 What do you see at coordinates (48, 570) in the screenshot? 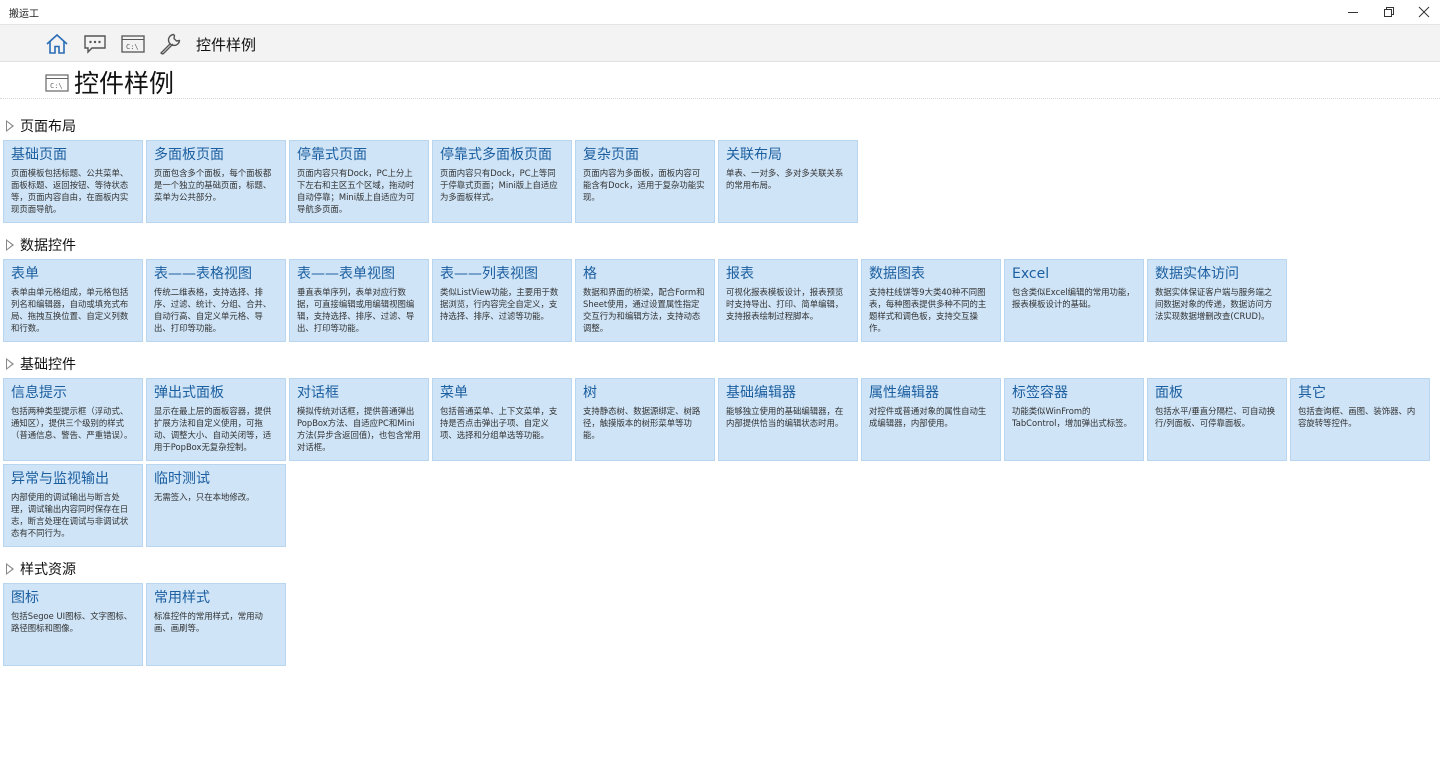
I see `section-title: 样式资源` at bounding box center [48, 570].